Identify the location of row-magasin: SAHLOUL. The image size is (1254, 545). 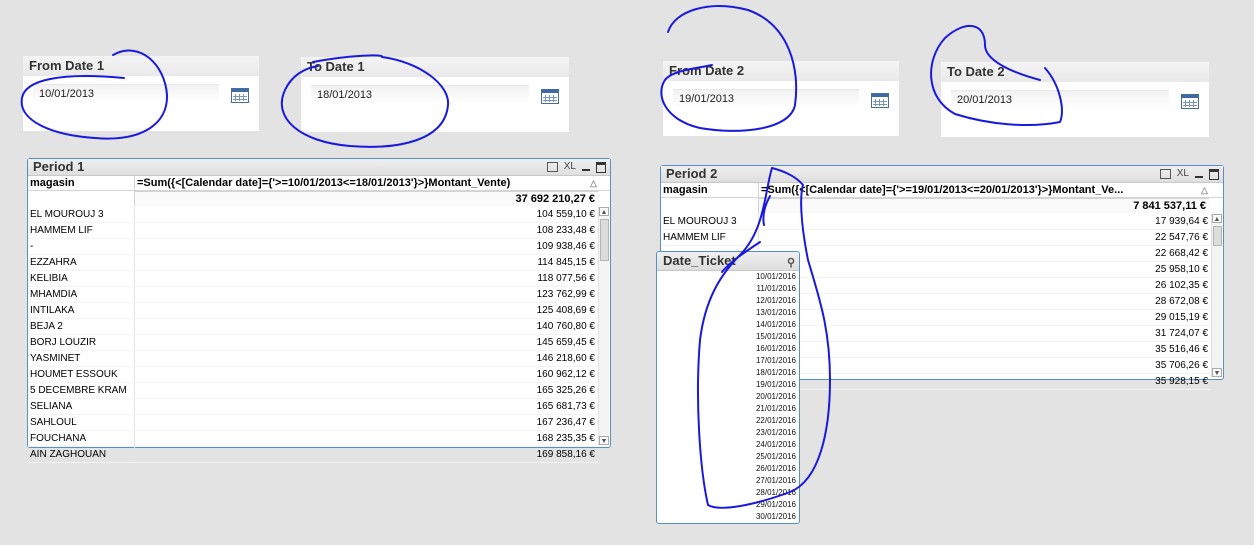
(53, 422).